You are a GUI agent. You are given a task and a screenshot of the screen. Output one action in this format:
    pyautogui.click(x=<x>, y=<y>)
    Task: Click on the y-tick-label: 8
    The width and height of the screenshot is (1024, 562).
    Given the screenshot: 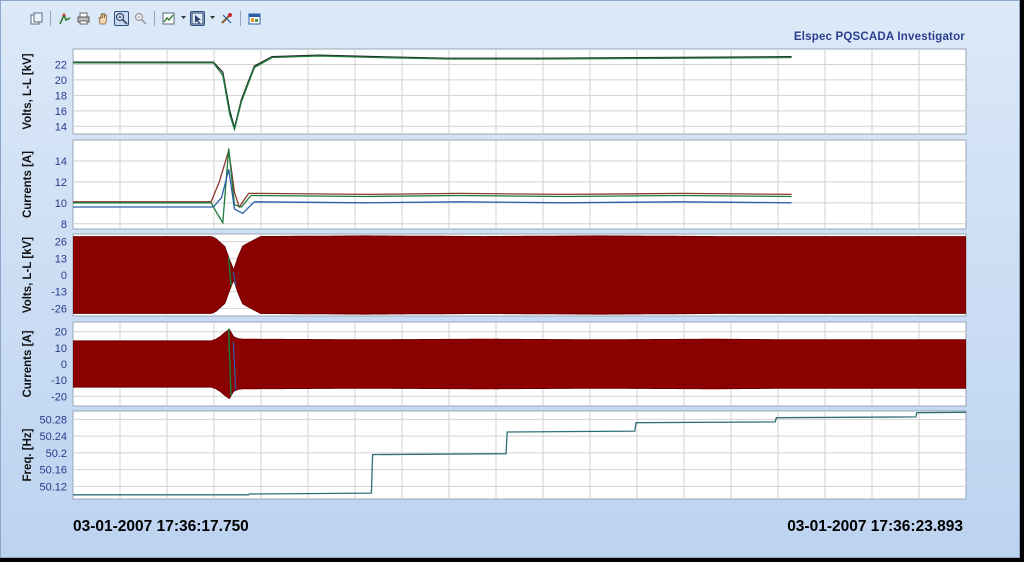 What is the action you would take?
    pyautogui.click(x=64, y=225)
    